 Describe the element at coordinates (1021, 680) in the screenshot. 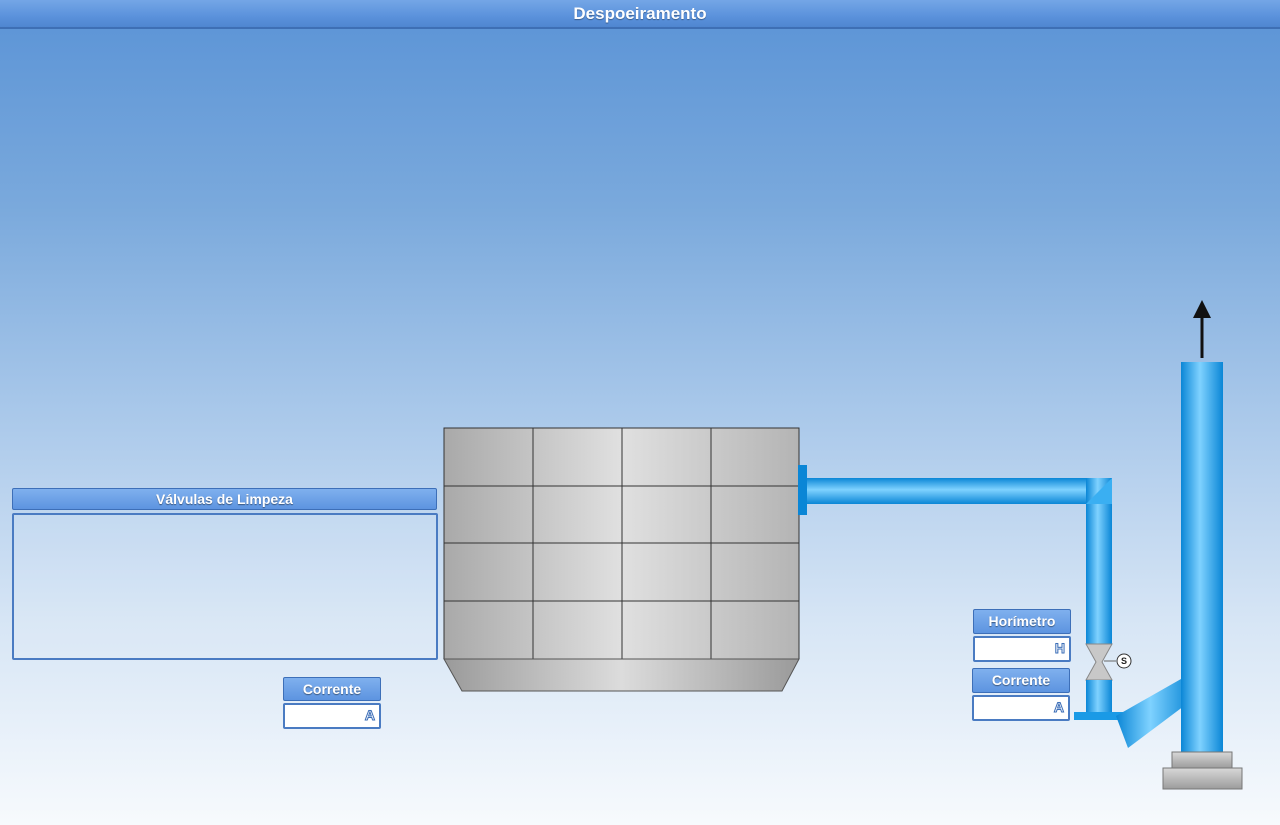

I see `fan-current-label: Corrente` at that location.